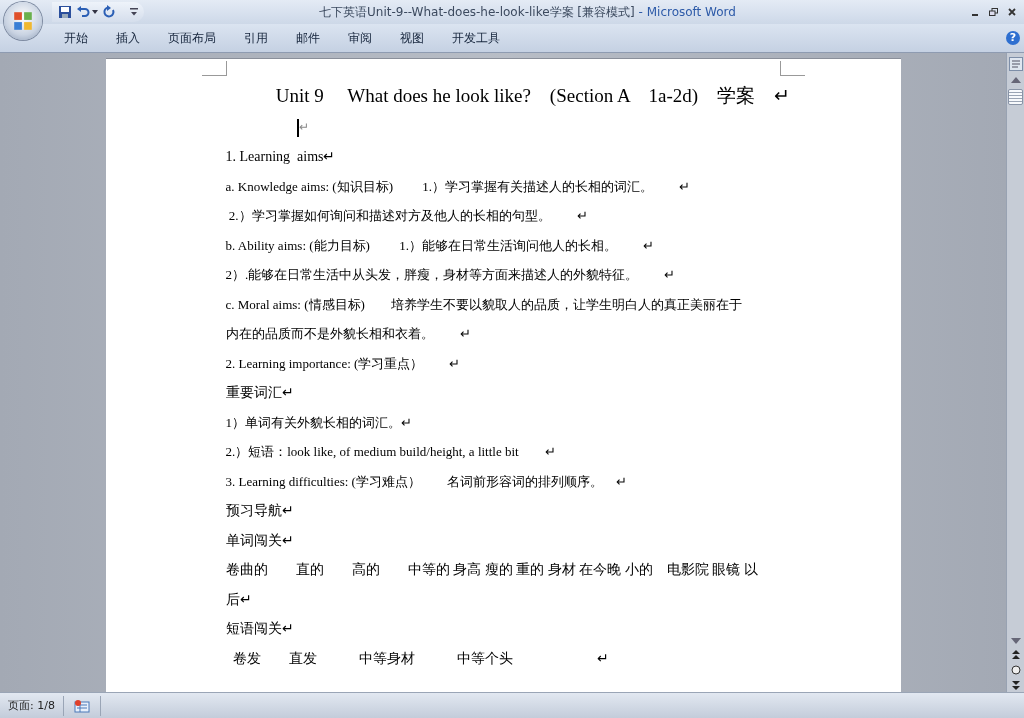  What do you see at coordinates (450, 274) in the screenshot?
I see `document-line: 2）.能够在日常生活中从头发，胖瘦，身材等方面来描述人的外貌特征。 ↵` at bounding box center [450, 274].